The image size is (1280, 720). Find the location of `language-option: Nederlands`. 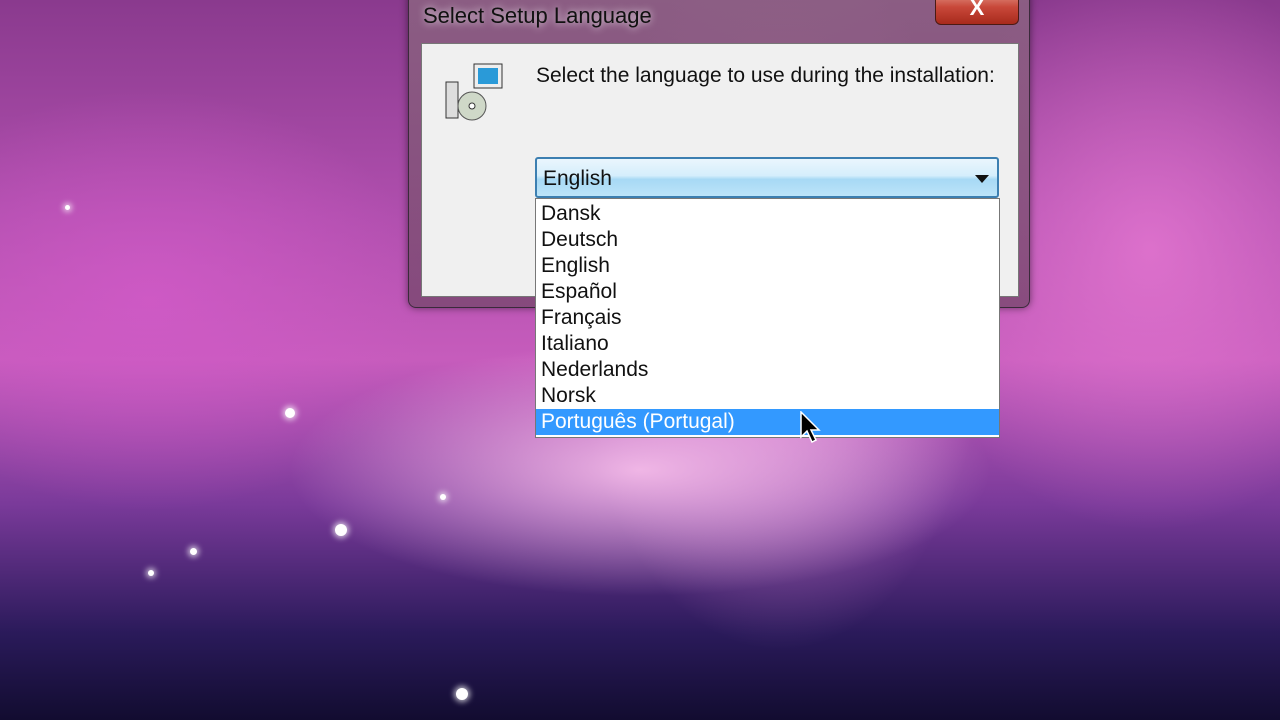

language-option: Nederlands is located at coordinates (767, 370).